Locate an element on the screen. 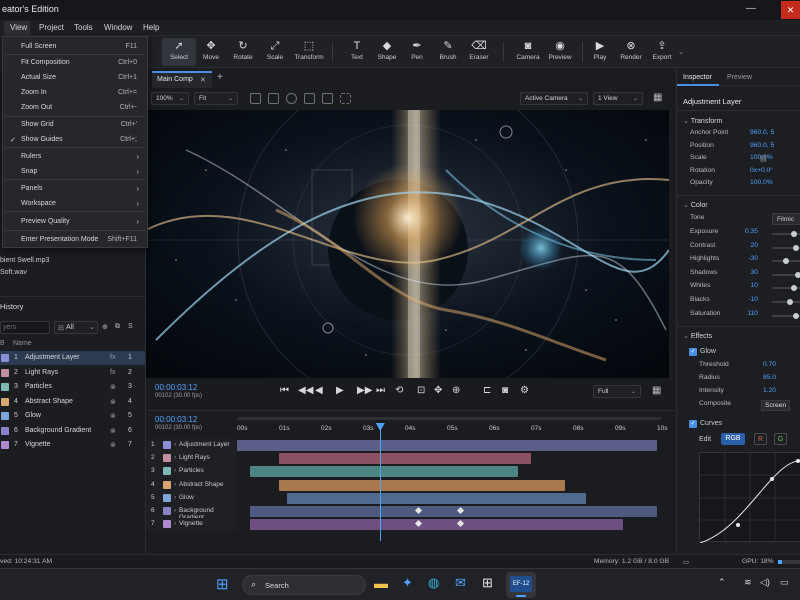 The width and height of the screenshot is (800, 600). snapshot-icon: ◙ is located at coordinates (505, 390).